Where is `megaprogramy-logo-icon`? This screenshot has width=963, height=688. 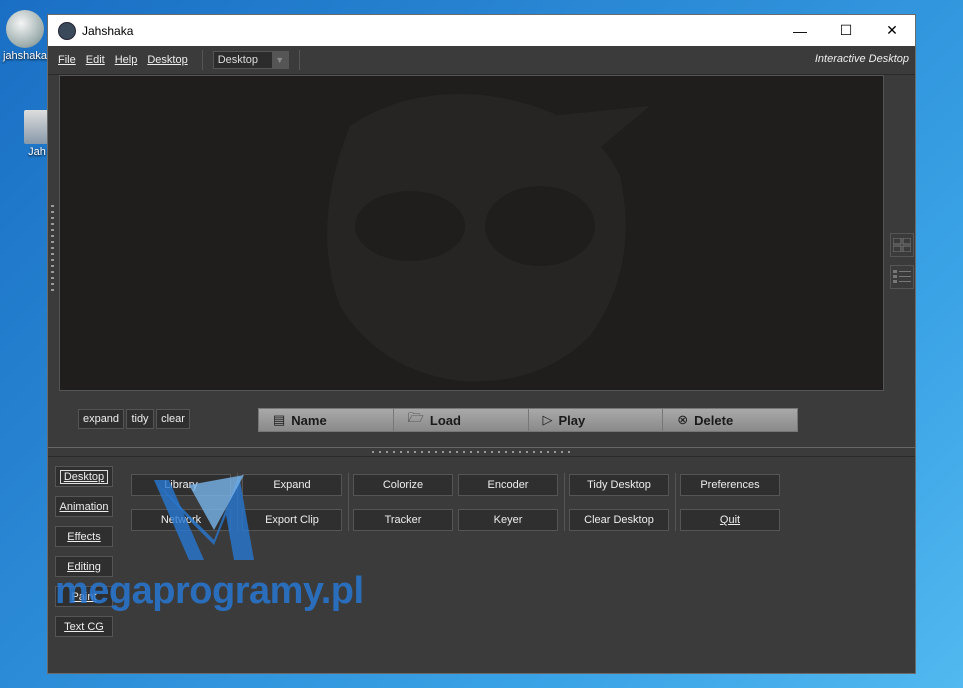 megaprogramy-logo-icon is located at coordinates (204, 517).